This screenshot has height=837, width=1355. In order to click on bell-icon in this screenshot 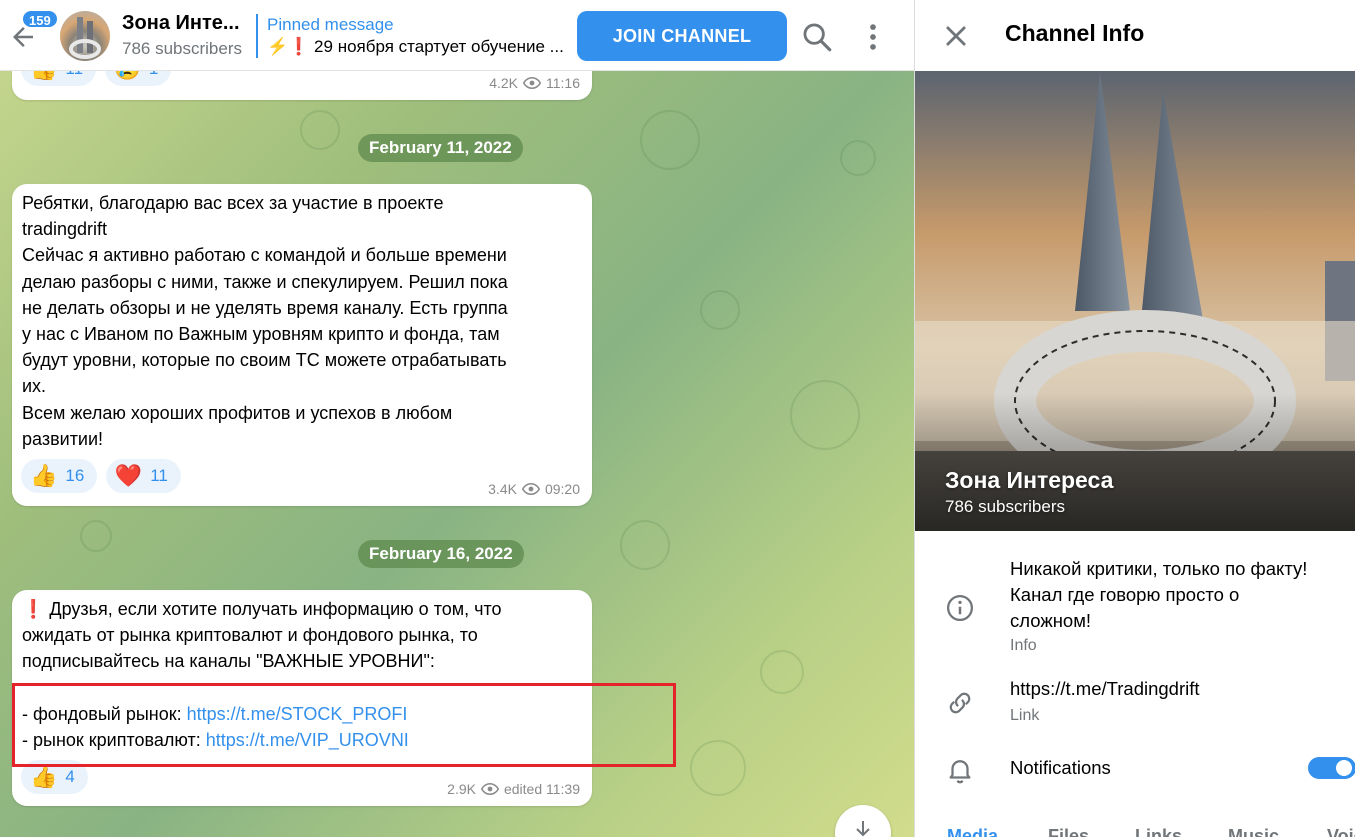, I will do `click(960, 770)`.